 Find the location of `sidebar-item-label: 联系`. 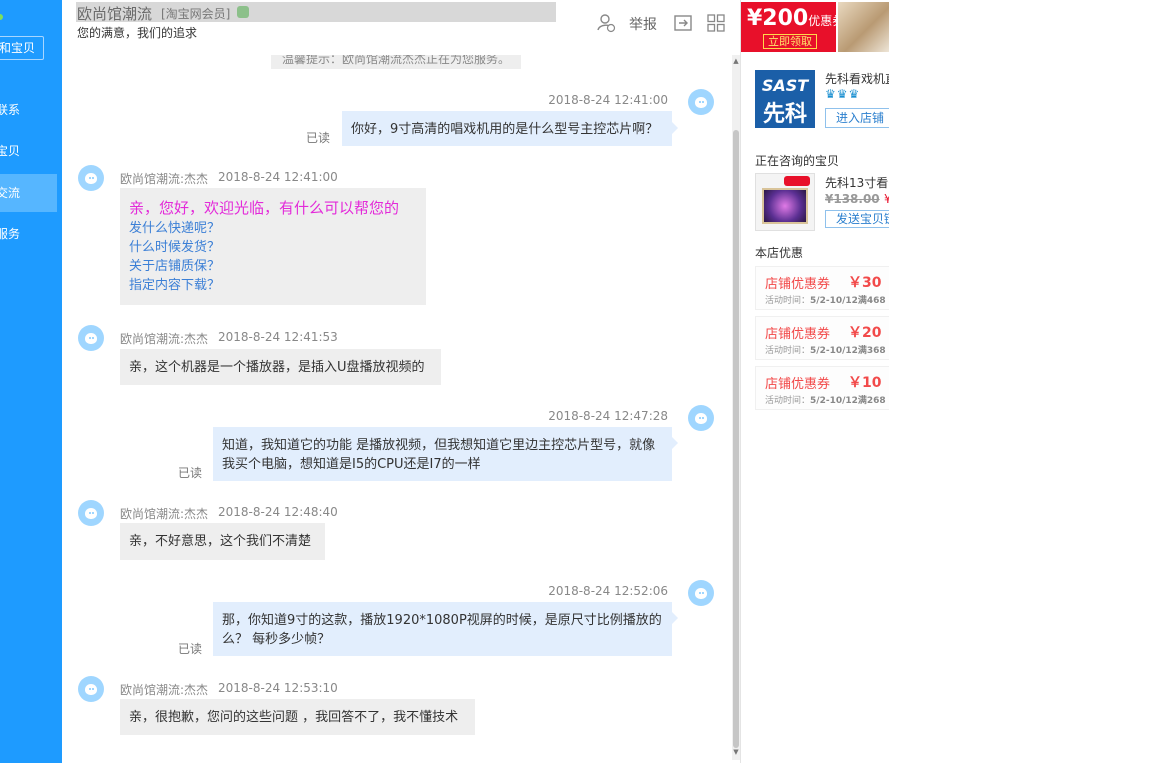

sidebar-item-label: 联系 is located at coordinates (10, 110).